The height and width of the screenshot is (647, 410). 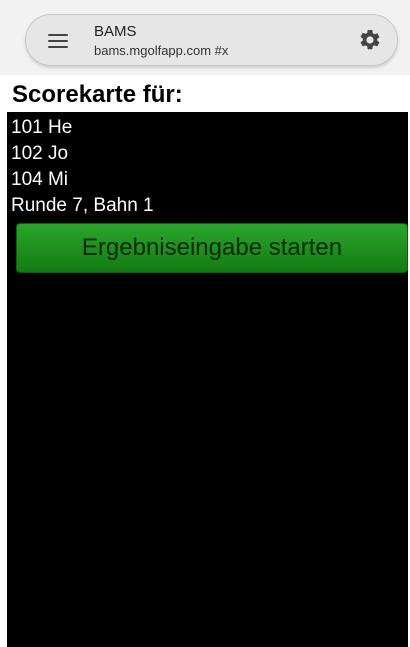 What do you see at coordinates (40, 153) in the screenshot?
I see `player-102: 102 Jo` at bounding box center [40, 153].